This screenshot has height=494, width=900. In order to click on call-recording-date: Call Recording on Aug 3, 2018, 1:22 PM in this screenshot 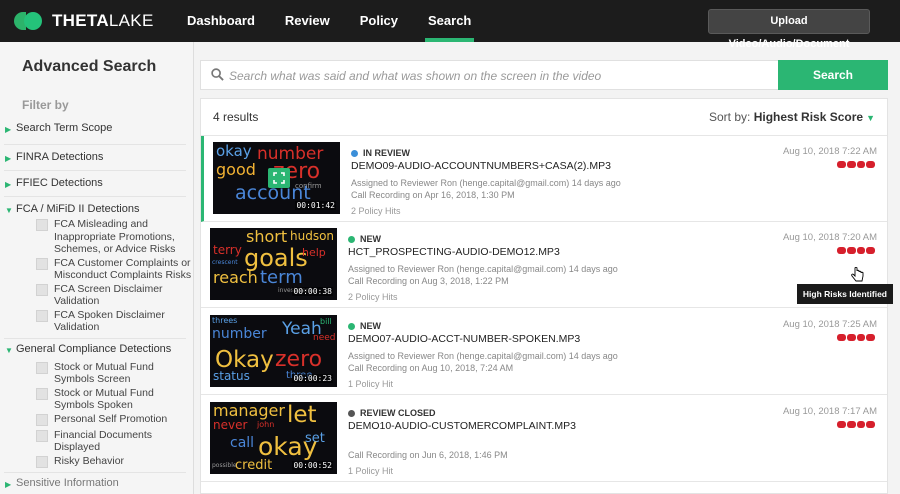, I will do `click(428, 281)`.